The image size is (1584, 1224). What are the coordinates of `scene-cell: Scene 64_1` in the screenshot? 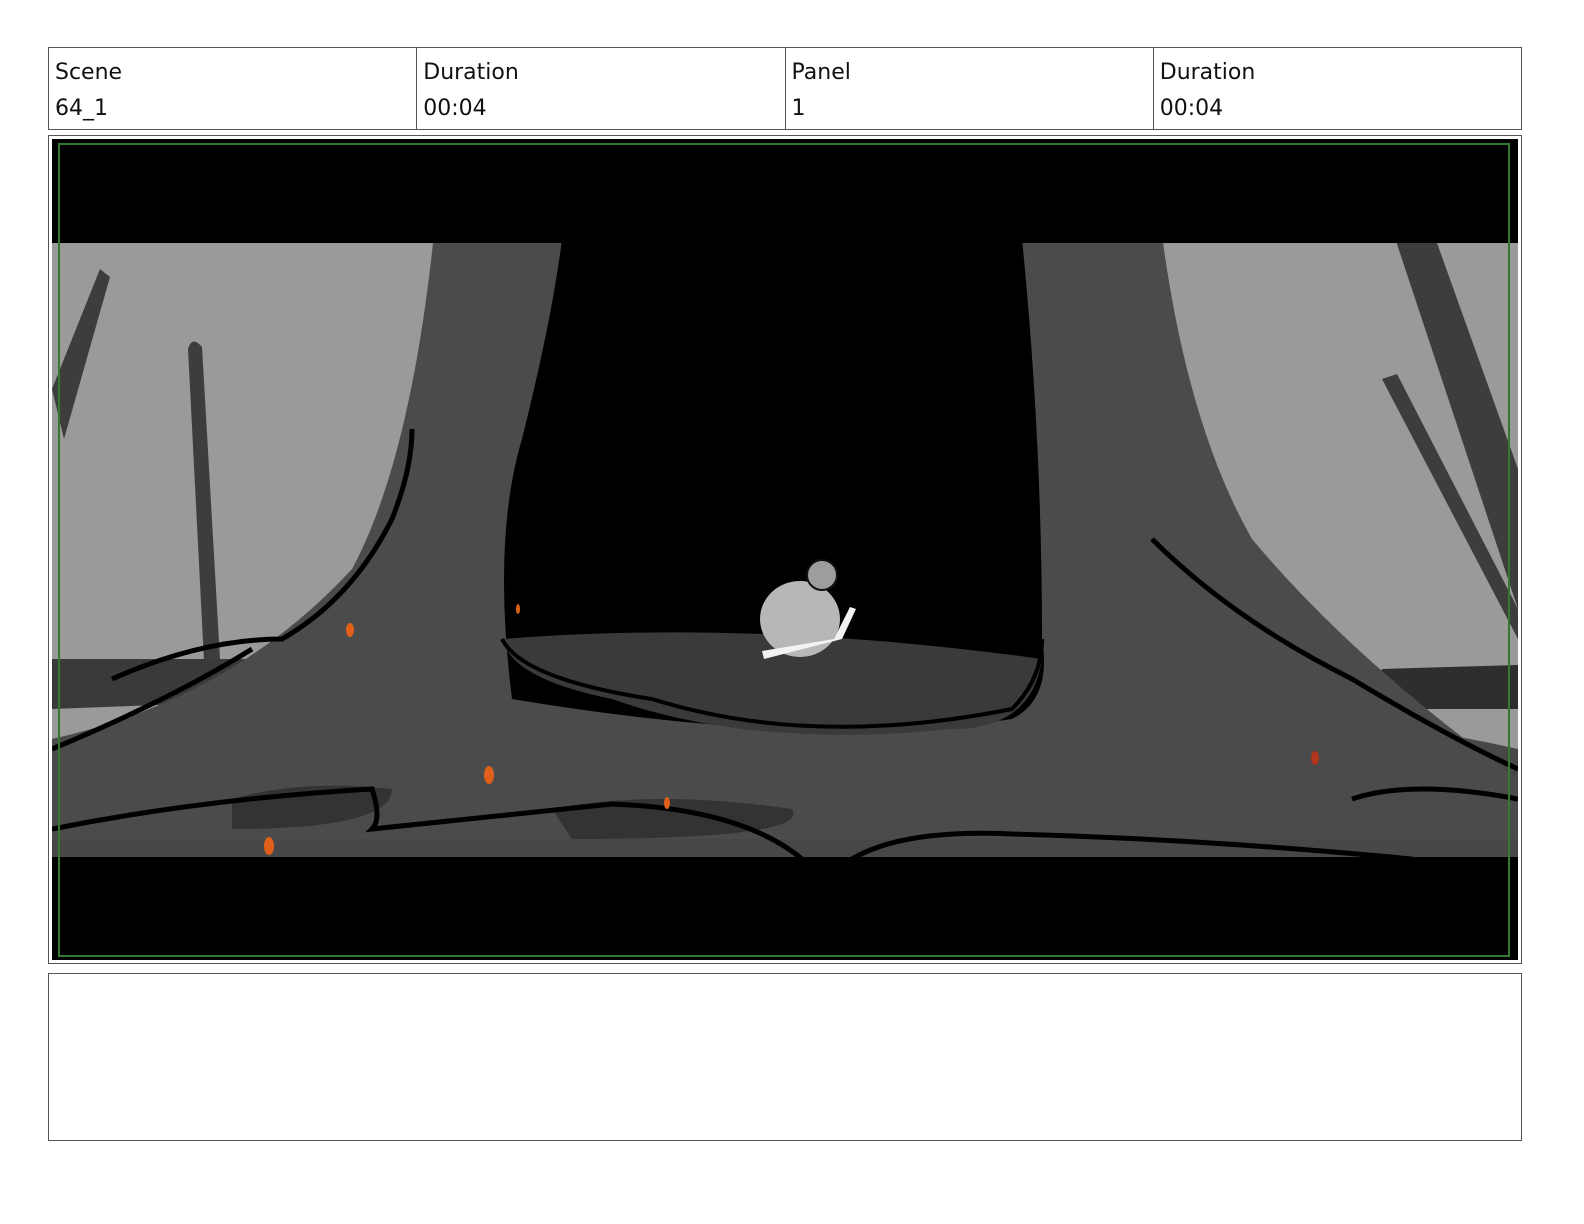 It's located at (233, 88).